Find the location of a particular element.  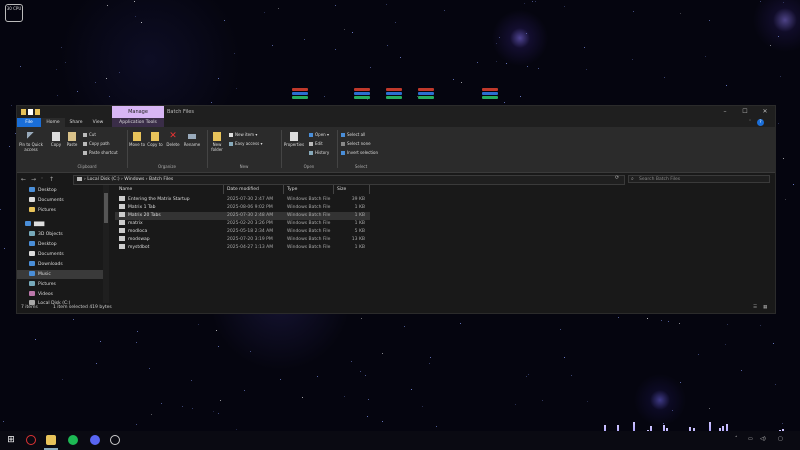

new-item-button: New item ▾ is located at coordinates (243, 134).